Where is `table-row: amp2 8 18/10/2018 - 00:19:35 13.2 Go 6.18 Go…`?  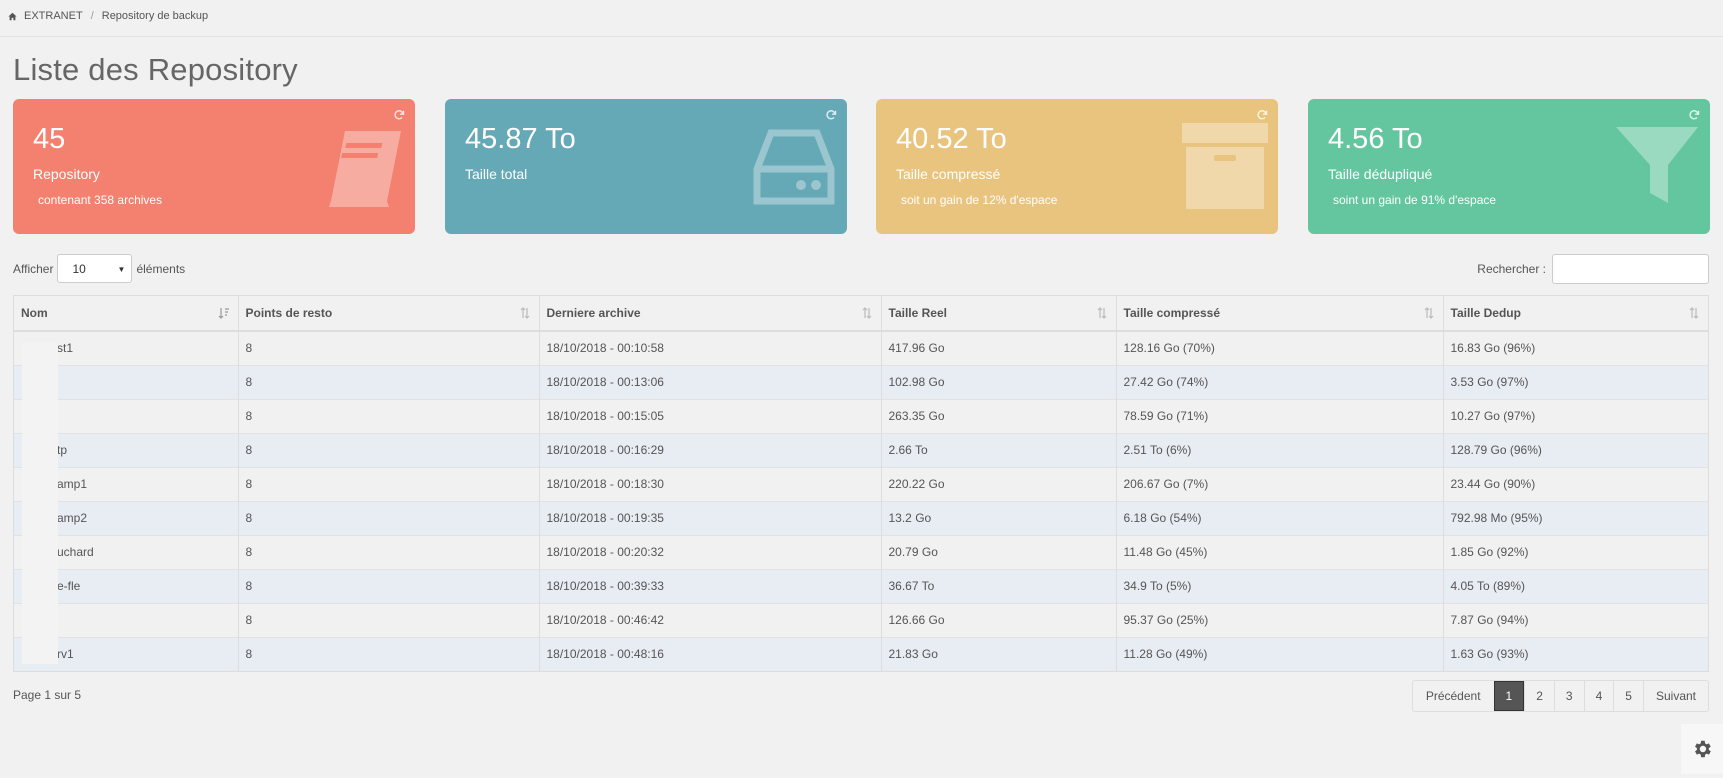 table-row: amp2 8 18/10/2018 - 00:19:35 13.2 Go 6.18 Go… is located at coordinates (861, 517).